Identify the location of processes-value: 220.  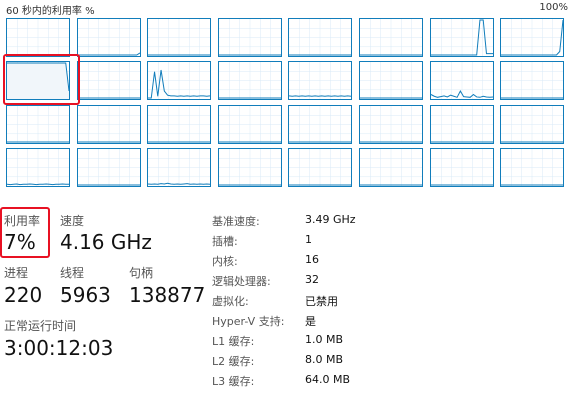
(23, 295).